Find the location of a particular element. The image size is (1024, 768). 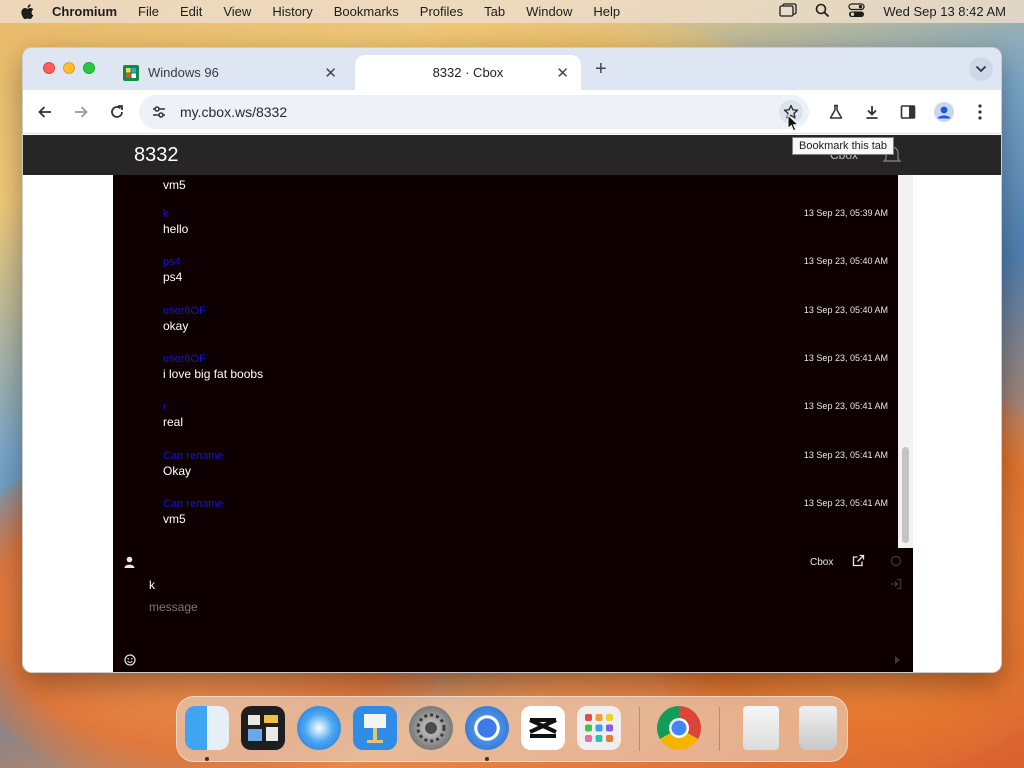

menu-profiles: Profiles is located at coordinates (441, 11).